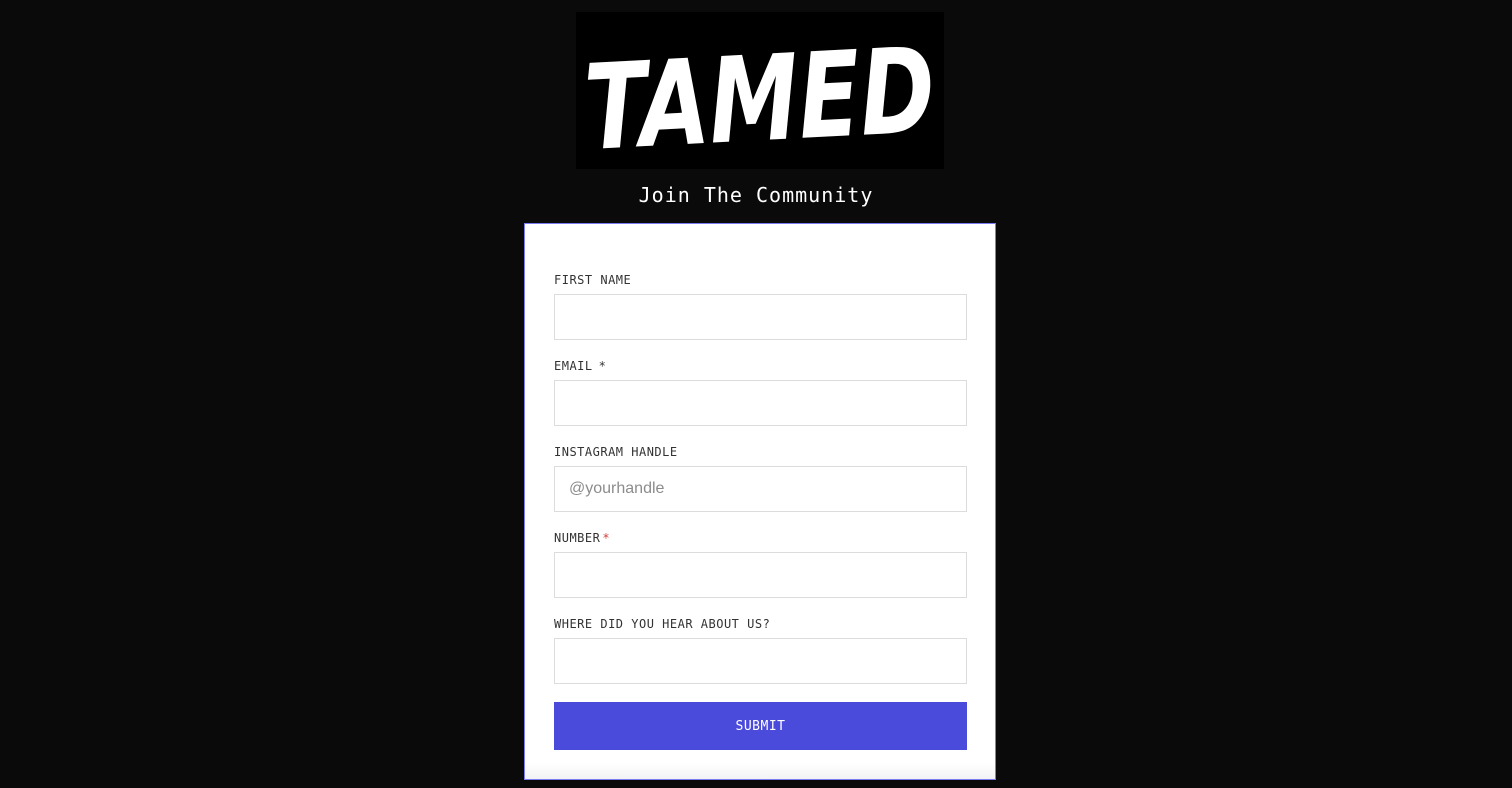  I want to click on number-label: NUMBER *, so click(582, 538).